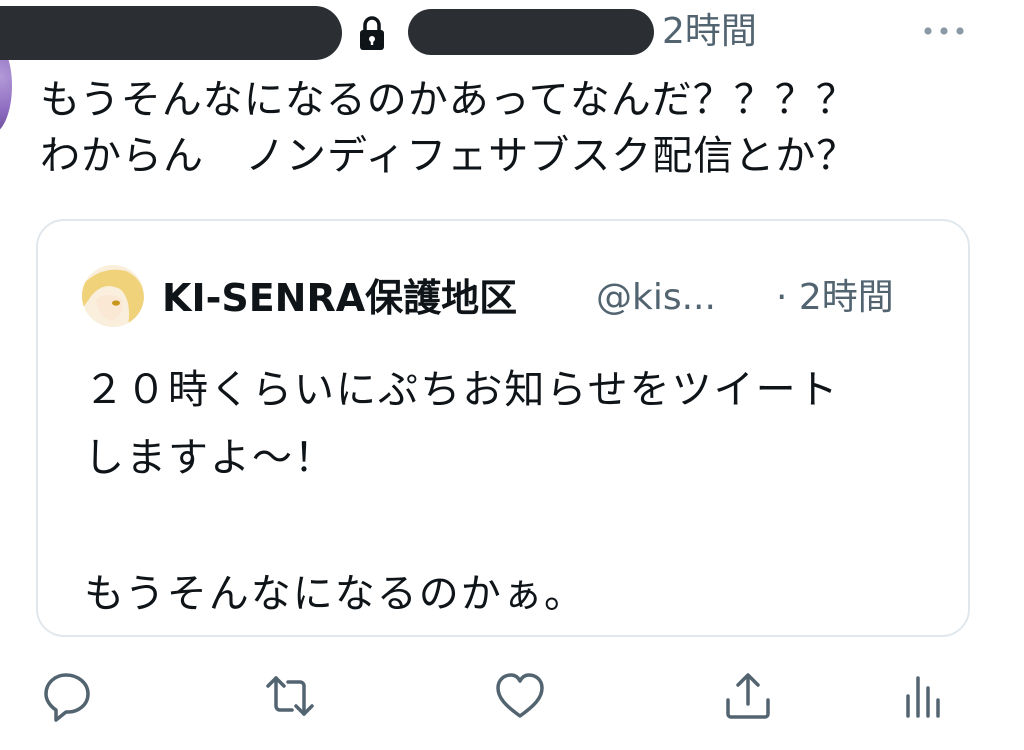 The image size is (1024, 750). I want to click on quoted-text-line: ２０時くらいにぷちお知らせをツイート, so click(462, 390).